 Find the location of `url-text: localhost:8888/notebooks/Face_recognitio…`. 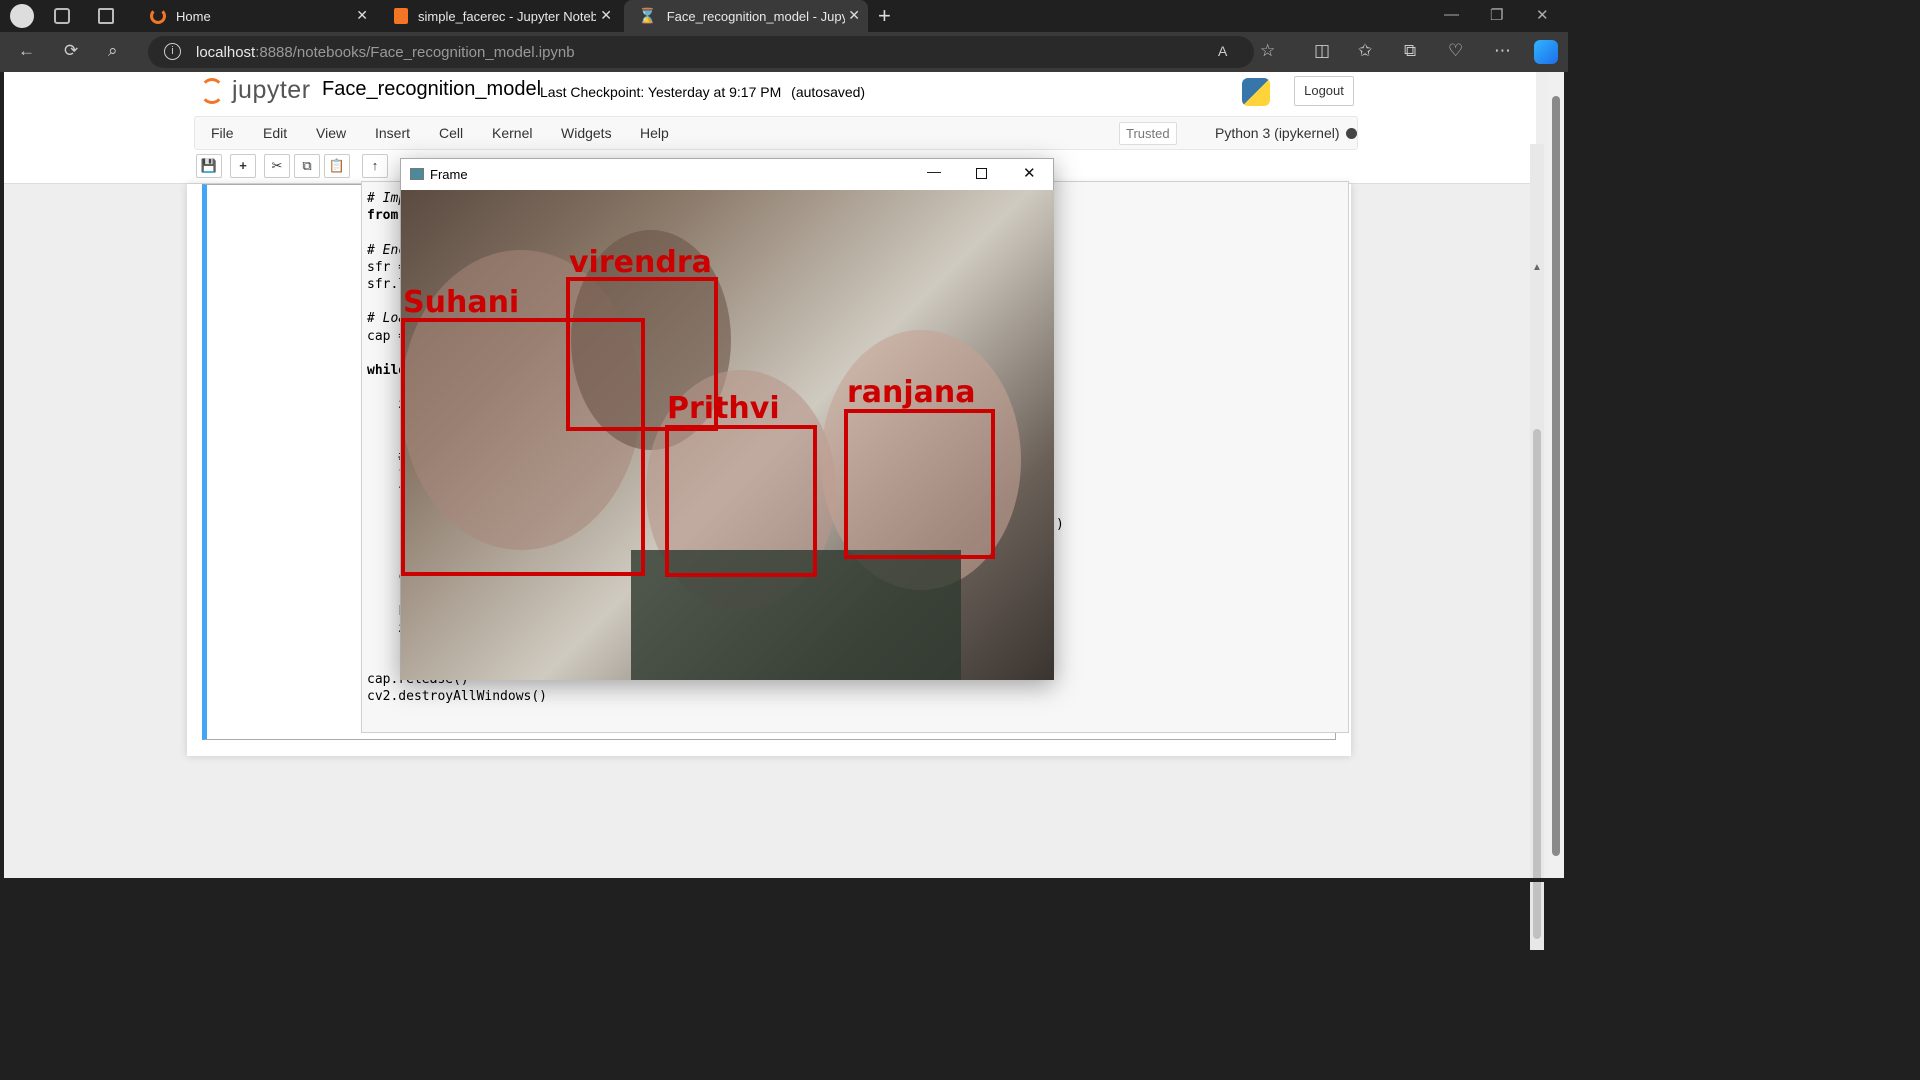

url-text: localhost:8888/notebooks/Face_recognitio… is located at coordinates (385, 52).